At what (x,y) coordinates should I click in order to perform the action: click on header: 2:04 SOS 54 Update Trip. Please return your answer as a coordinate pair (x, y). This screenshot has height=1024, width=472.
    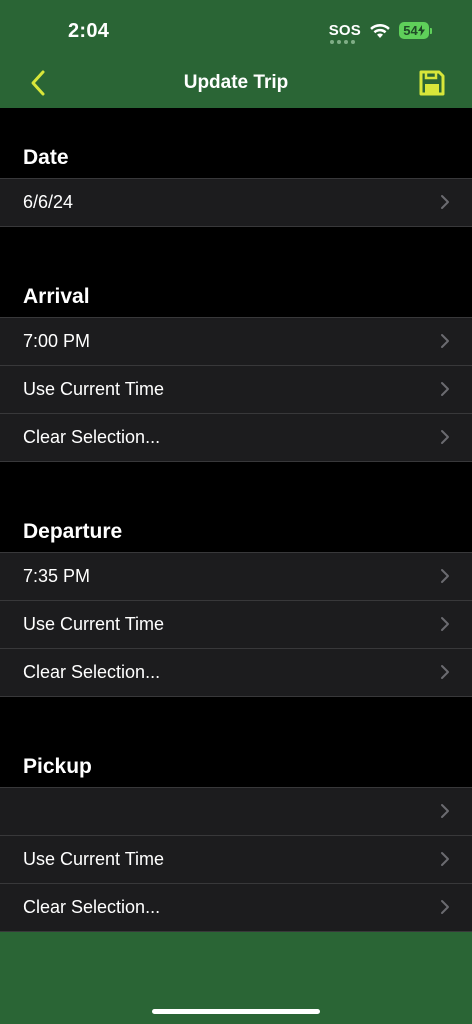
    Looking at the image, I should click on (236, 54).